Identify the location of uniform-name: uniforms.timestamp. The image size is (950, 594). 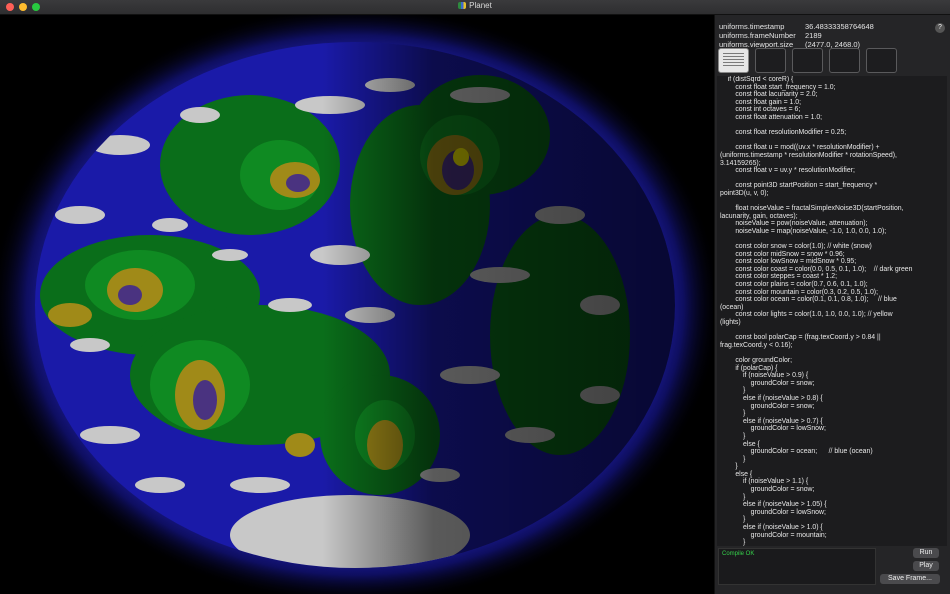
(752, 26).